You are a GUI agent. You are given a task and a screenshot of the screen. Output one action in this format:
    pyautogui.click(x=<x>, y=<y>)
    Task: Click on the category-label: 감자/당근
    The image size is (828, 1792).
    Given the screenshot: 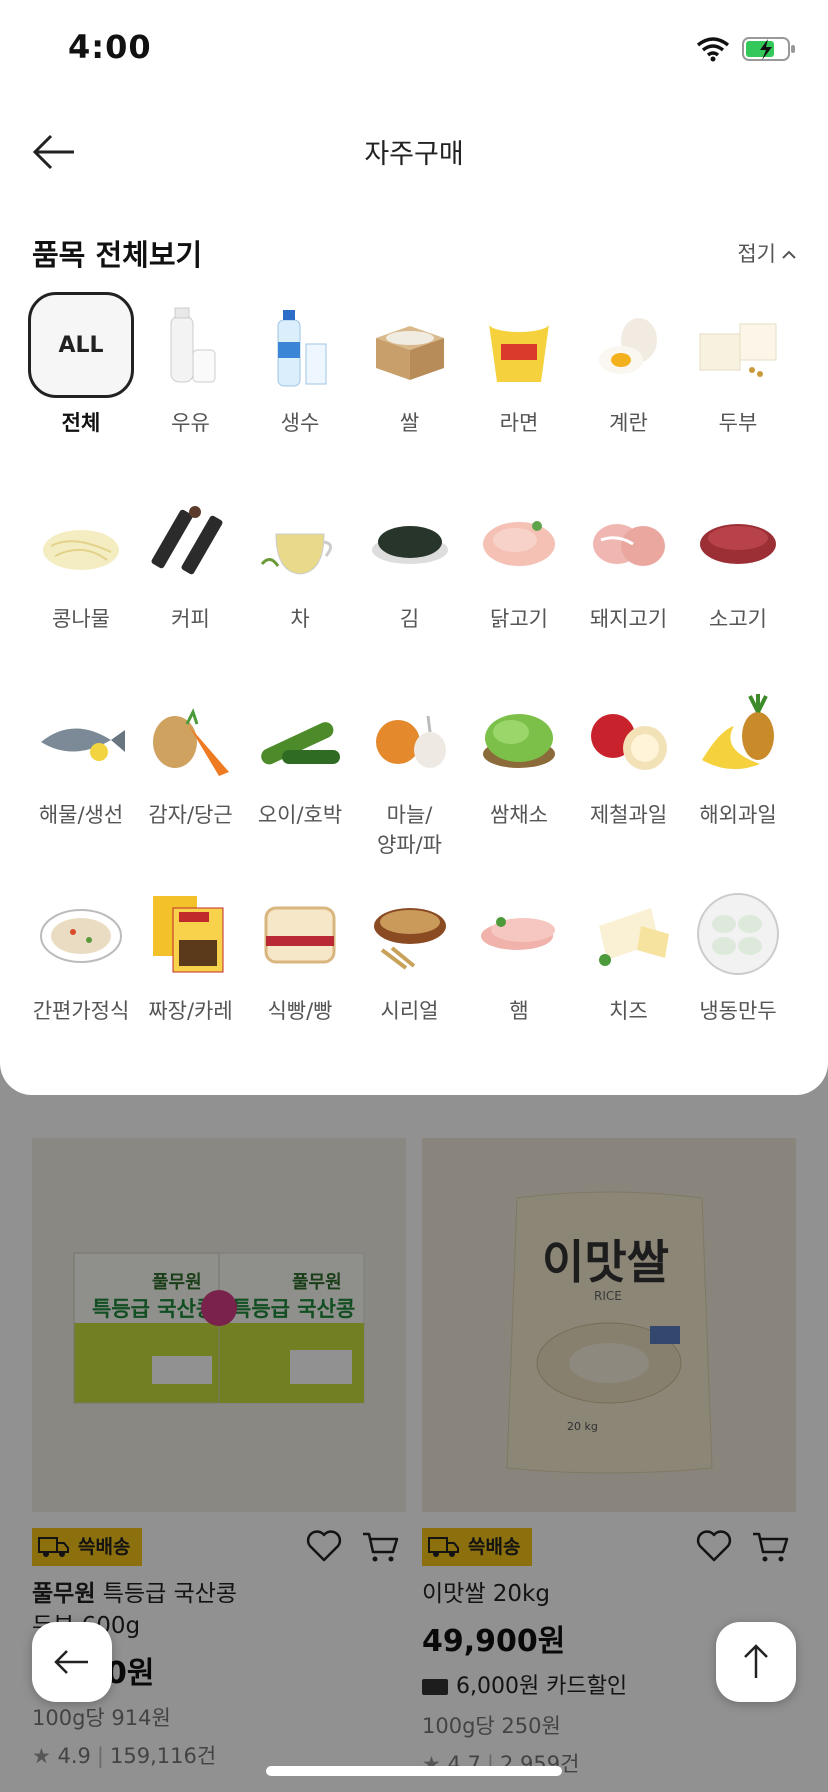 What is the action you would take?
    pyautogui.click(x=190, y=815)
    